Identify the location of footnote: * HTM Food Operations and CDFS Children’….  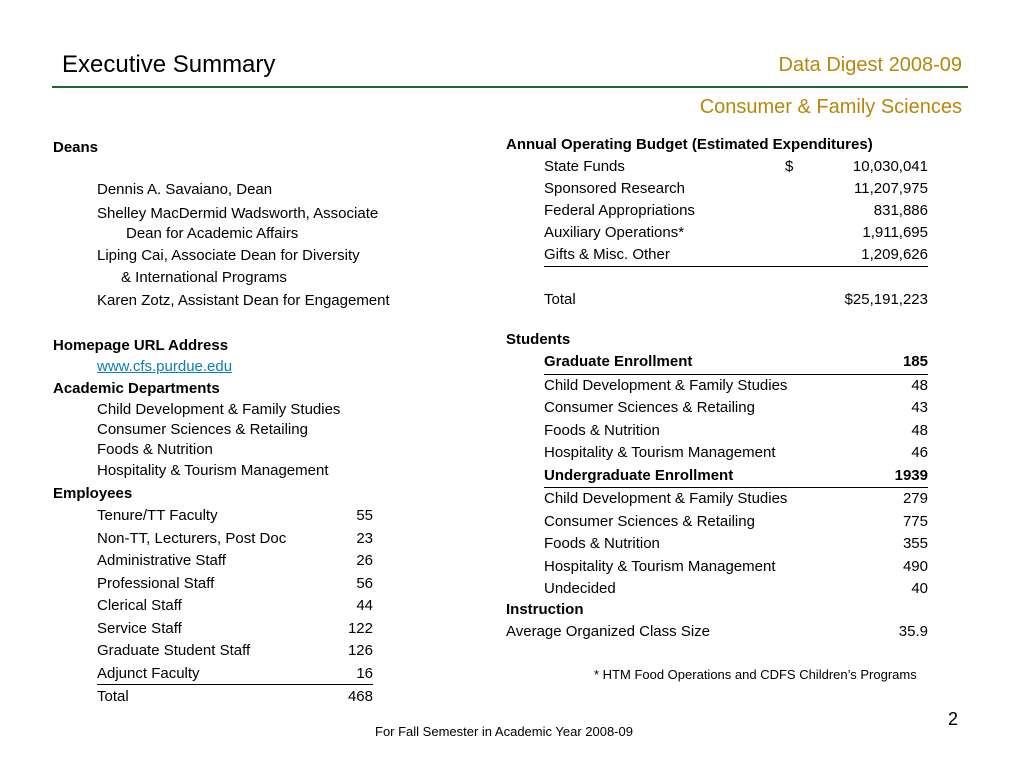
(755, 674).